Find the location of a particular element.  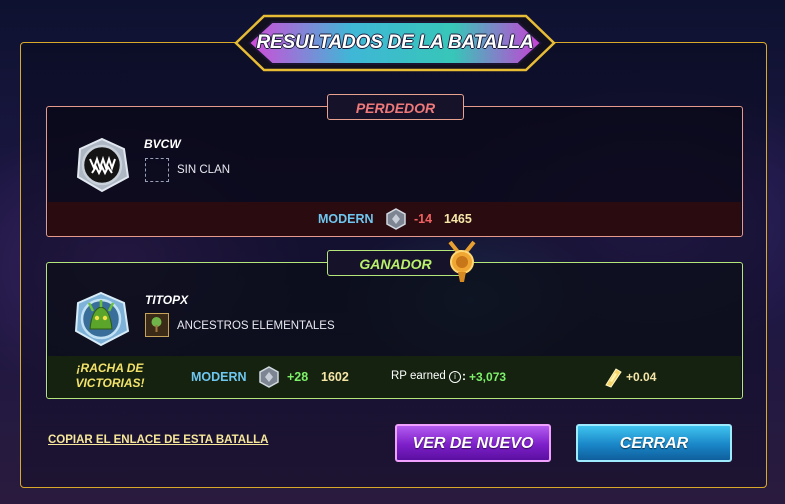

winner-player-name: TITOPX is located at coordinates (166, 300).